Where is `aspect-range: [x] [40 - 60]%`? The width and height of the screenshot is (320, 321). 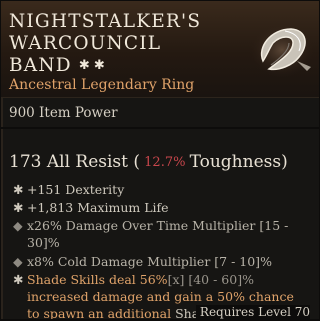
aspect-range: [x] [40 - 60]% is located at coordinates (210, 279).